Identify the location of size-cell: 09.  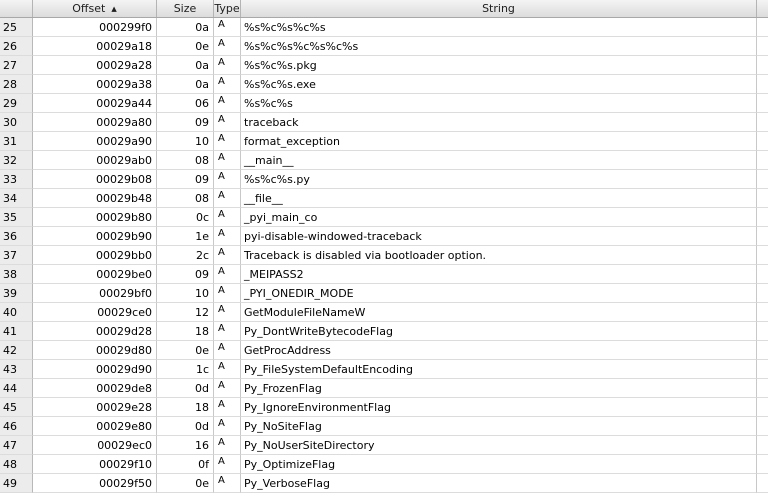
(185, 179).